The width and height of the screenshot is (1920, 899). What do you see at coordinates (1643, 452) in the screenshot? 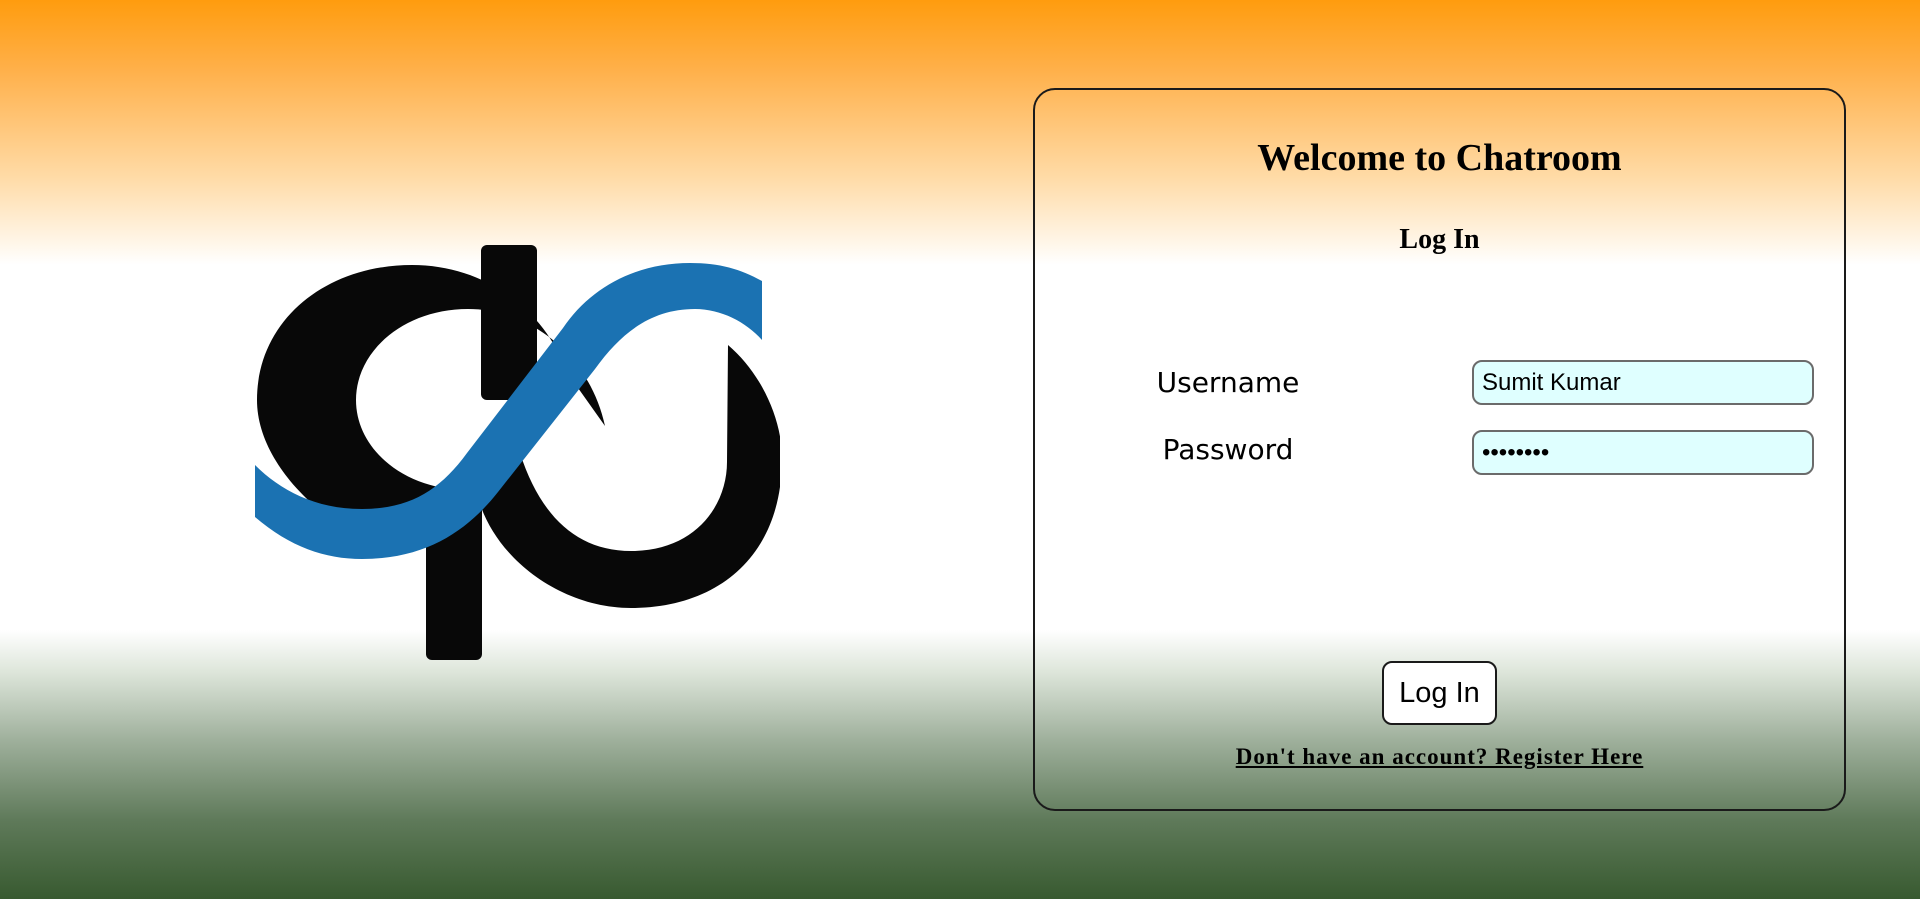
I see `password-input` at bounding box center [1643, 452].